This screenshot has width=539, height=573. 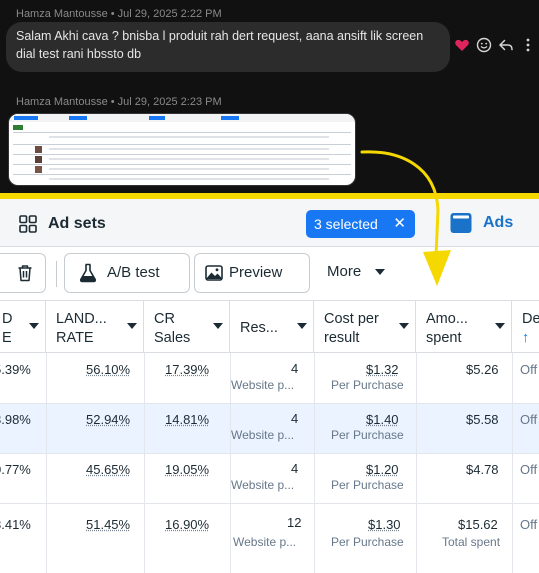 I want to click on column-header-delivery: De ↑, so click(x=525, y=327).